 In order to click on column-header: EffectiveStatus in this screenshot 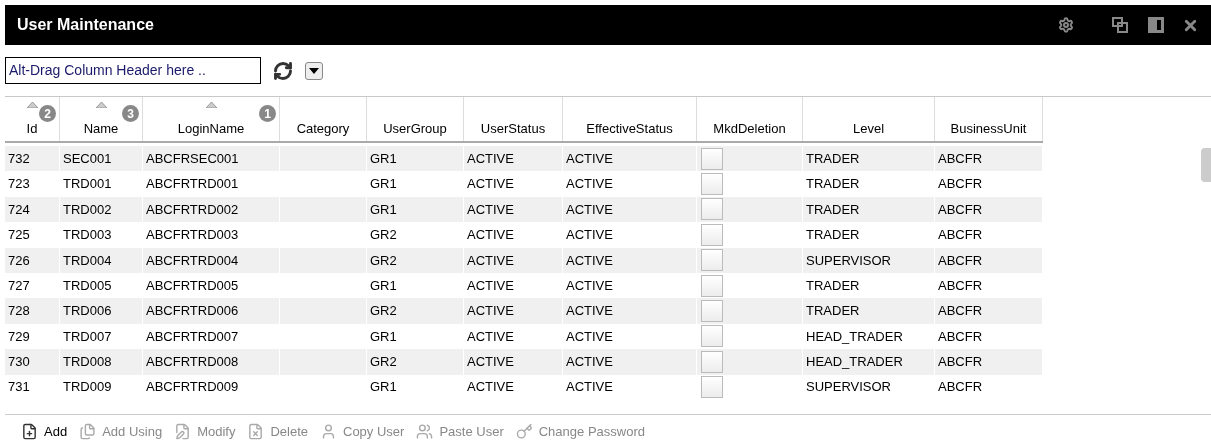, I will do `click(630, 119)`.